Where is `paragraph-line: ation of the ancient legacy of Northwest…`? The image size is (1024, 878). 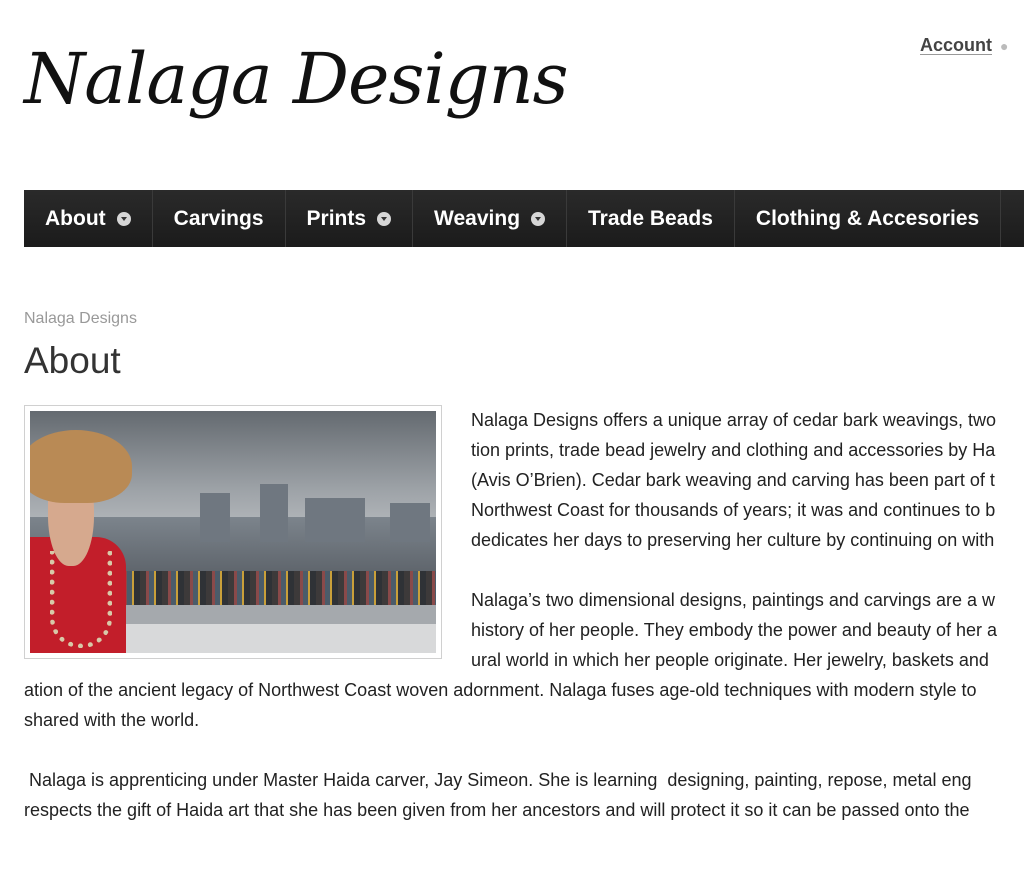
paragraph-line: ation of the ancient legacy of Northwest… is located at coordinates (500, 690).